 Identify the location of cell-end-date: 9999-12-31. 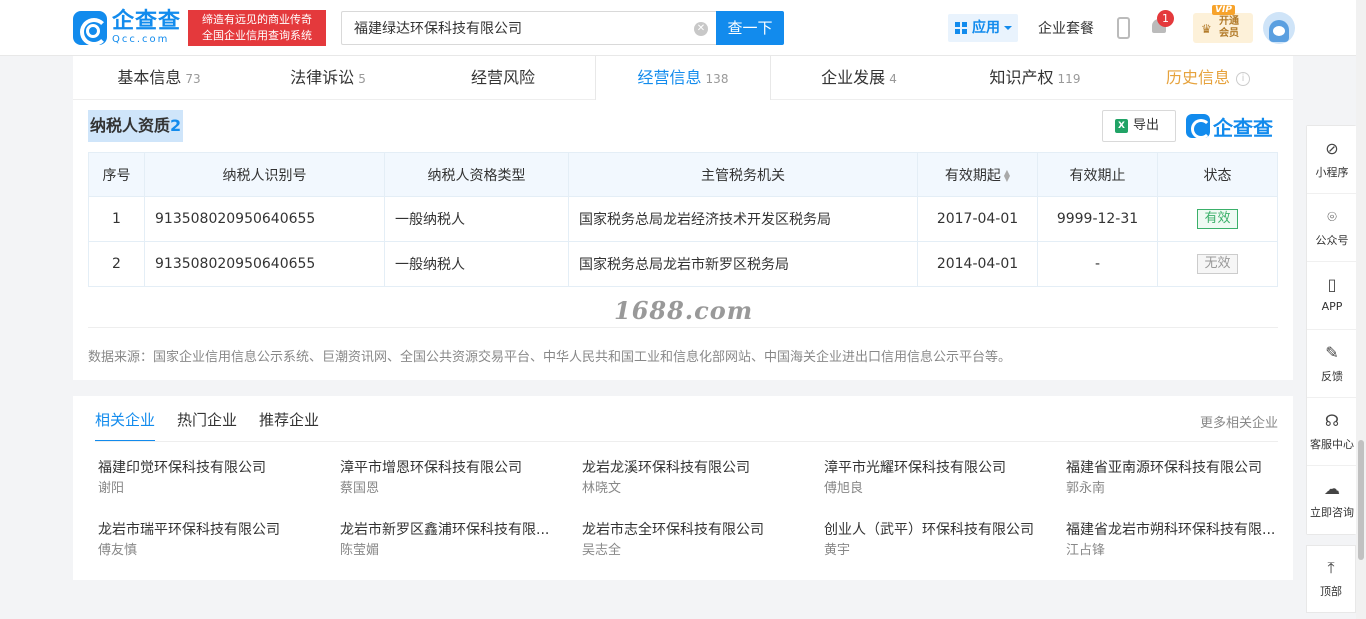
(1097, 219).